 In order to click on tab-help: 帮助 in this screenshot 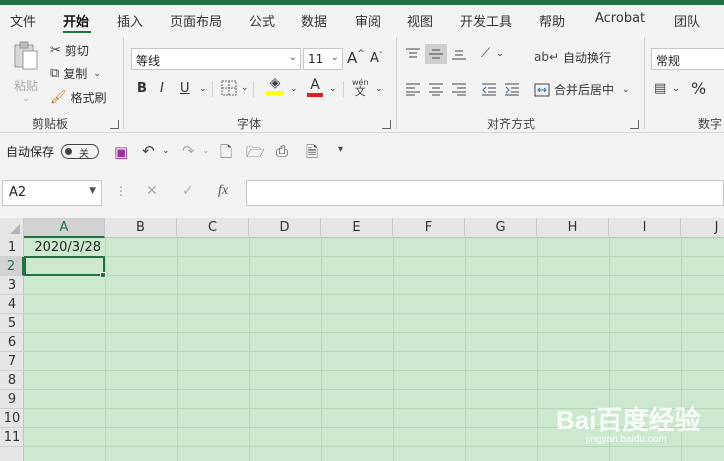, I will do `click(552, 20)`.